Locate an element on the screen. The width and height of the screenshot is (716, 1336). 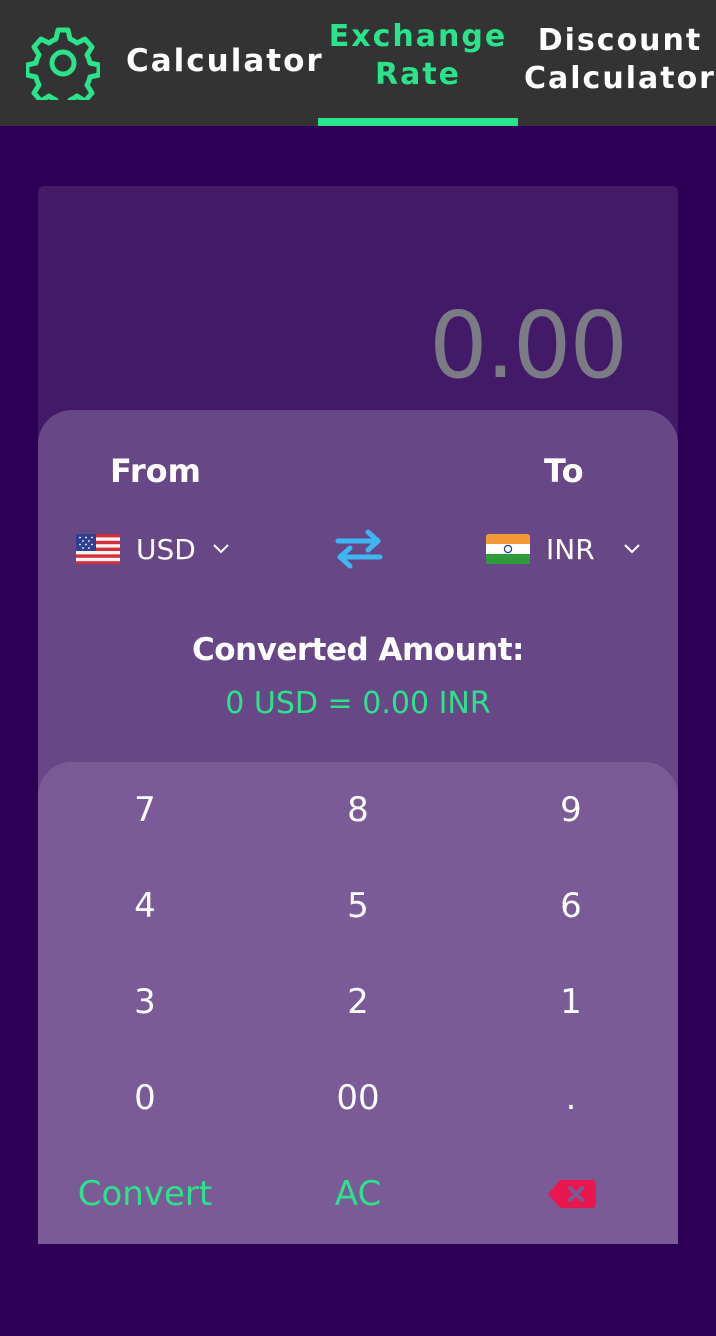
active-tab-indicator is located at coordinates (418, 122).